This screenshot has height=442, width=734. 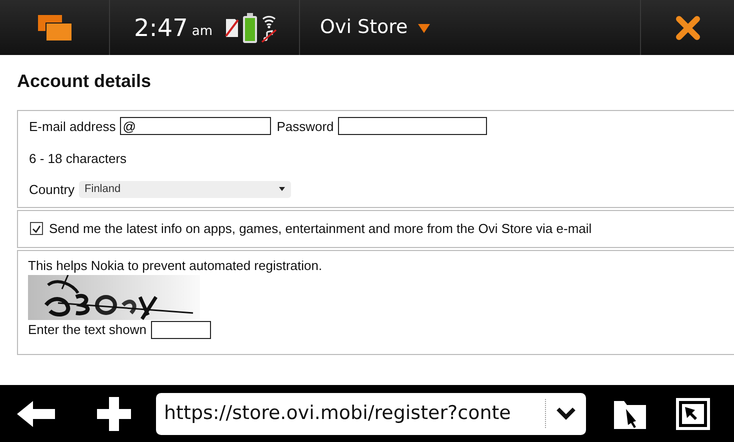 What do you see at coordinates (184, 189) in the screenshot?
I see `country-select: Finland` at bounding box center [184, 189].